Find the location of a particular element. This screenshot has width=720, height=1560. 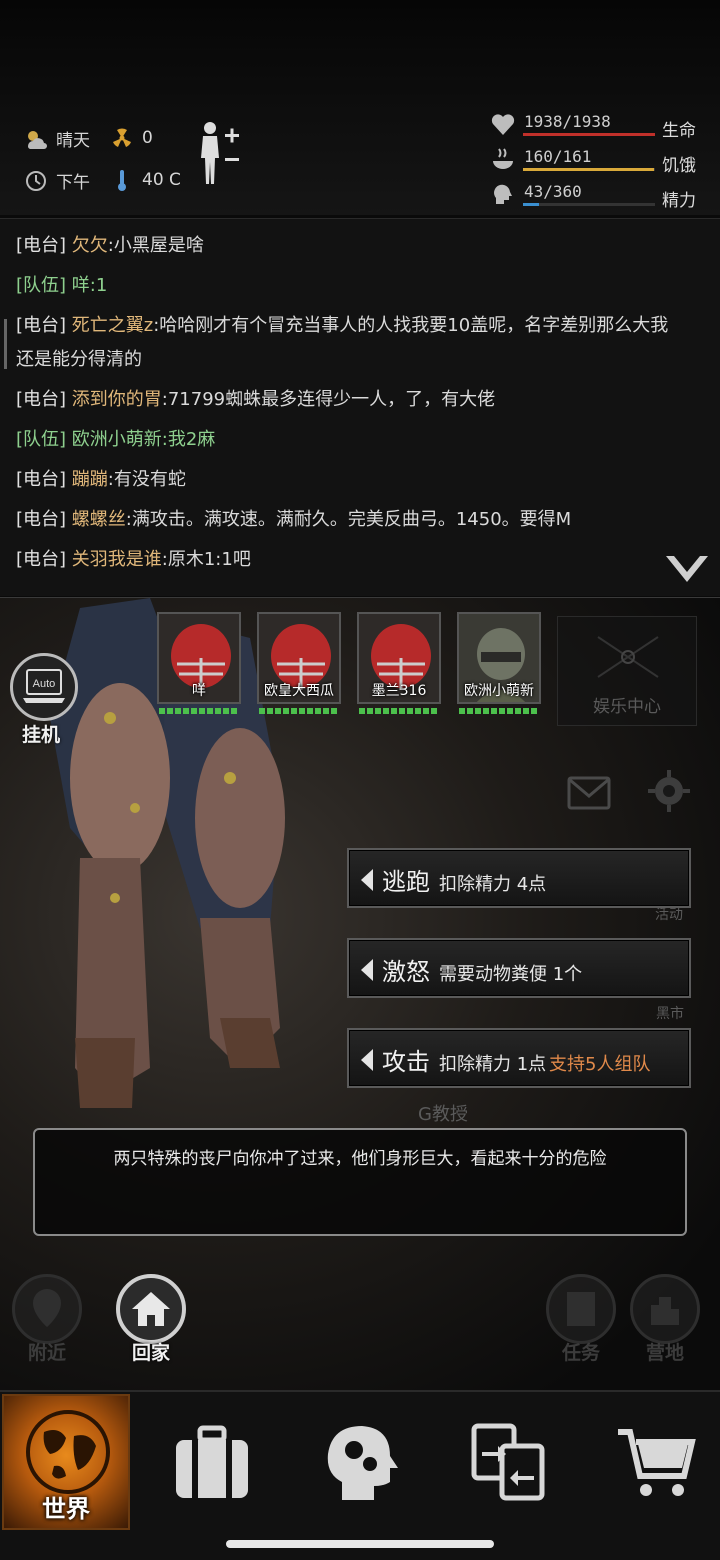

entertainment-icon is located at coordinates (628, 657).